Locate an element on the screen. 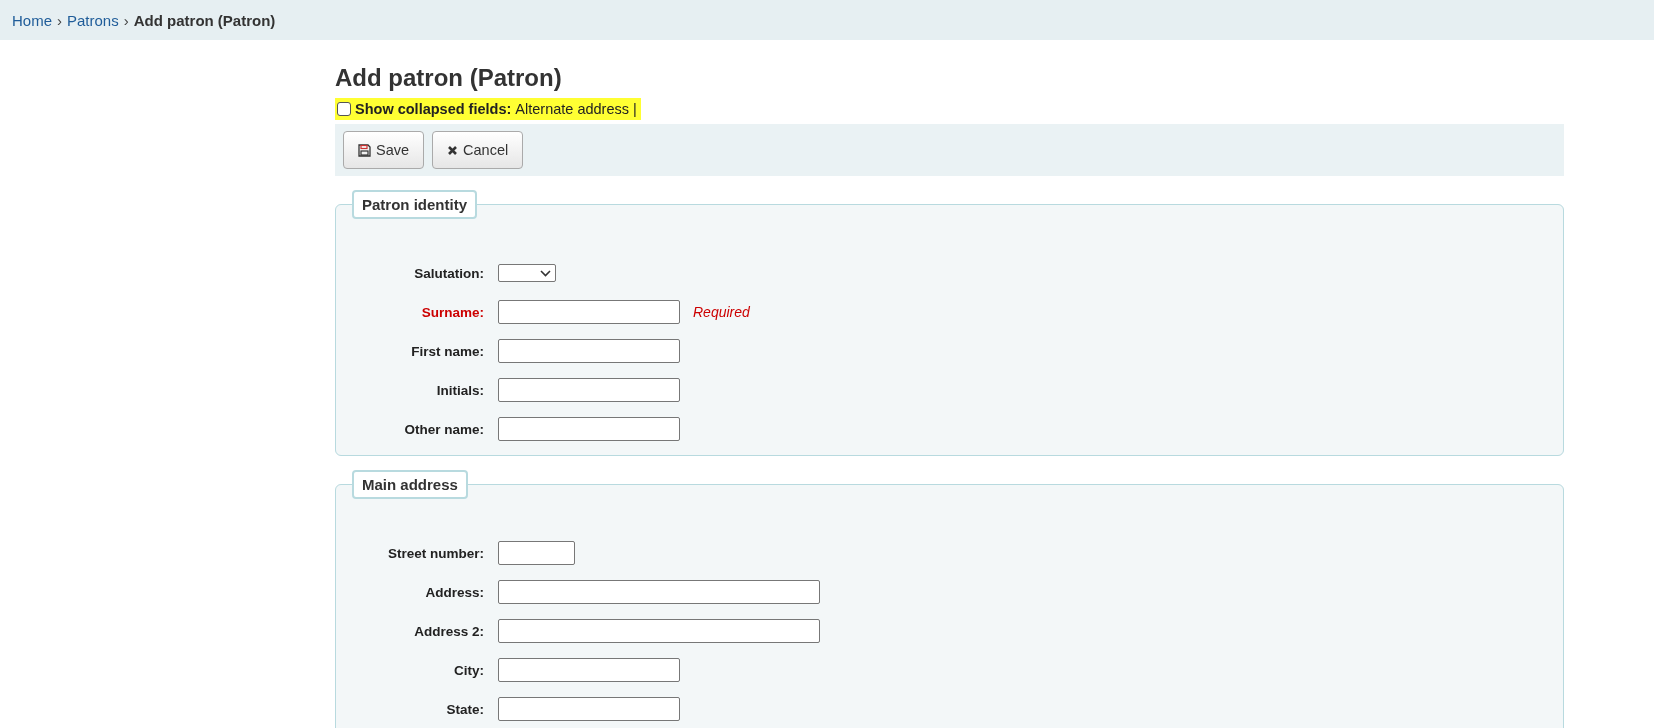 This screenshot has width=1654, height=728. collapsed-fields-label: Show collapsed fields: is located at coordinates (433, 109).